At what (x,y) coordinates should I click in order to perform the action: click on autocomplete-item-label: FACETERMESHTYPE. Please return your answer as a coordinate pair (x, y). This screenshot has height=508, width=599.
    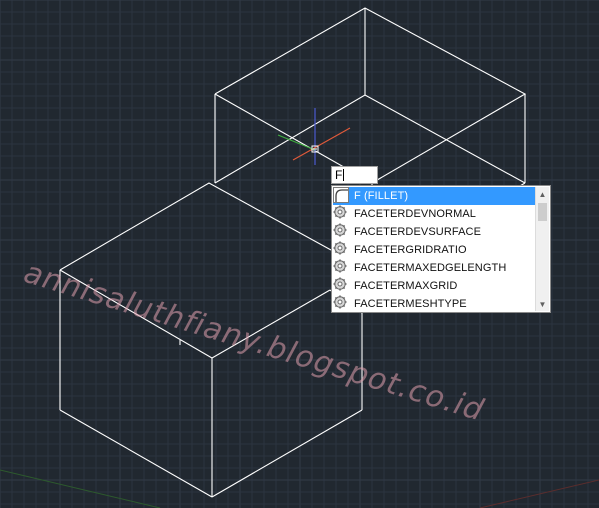
    Looking at the image, I should click on (410, 304).